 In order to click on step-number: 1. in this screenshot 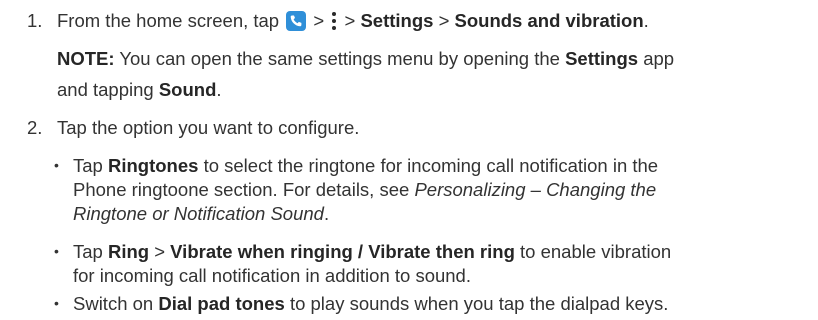, I will do `click(35, 20)`.